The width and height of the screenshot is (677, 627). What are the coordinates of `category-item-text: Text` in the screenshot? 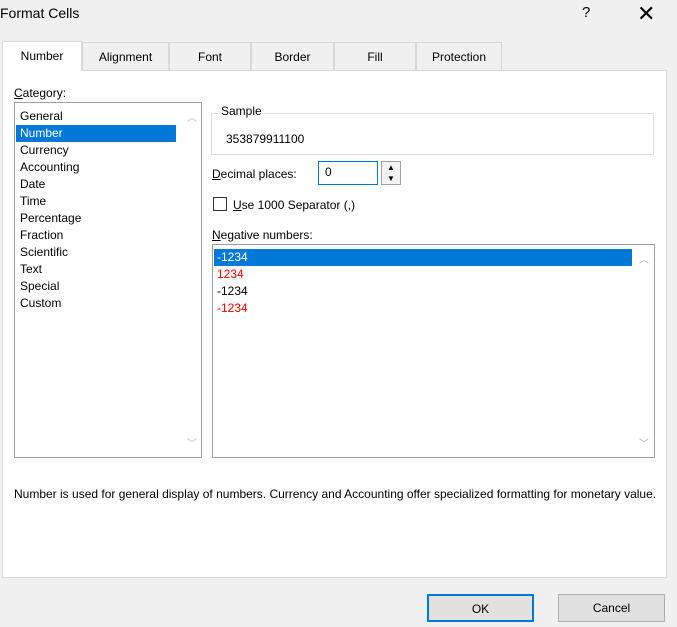 It's located at (96, 269).